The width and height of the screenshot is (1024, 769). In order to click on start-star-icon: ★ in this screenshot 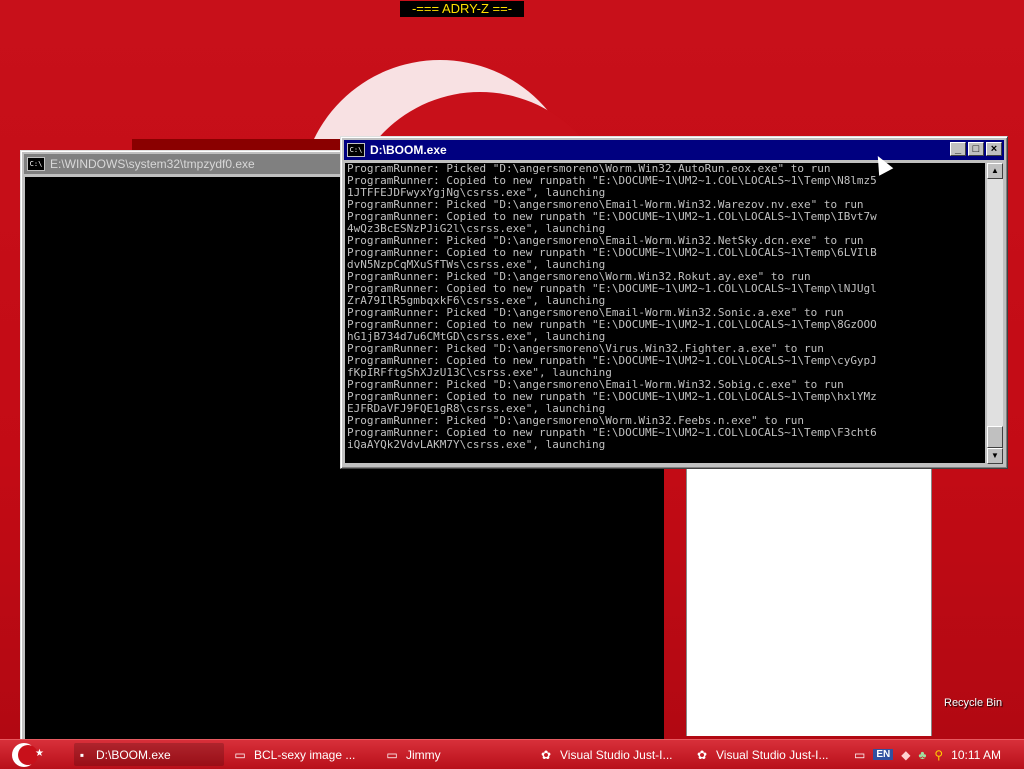, I will do `click(39, 753)`.